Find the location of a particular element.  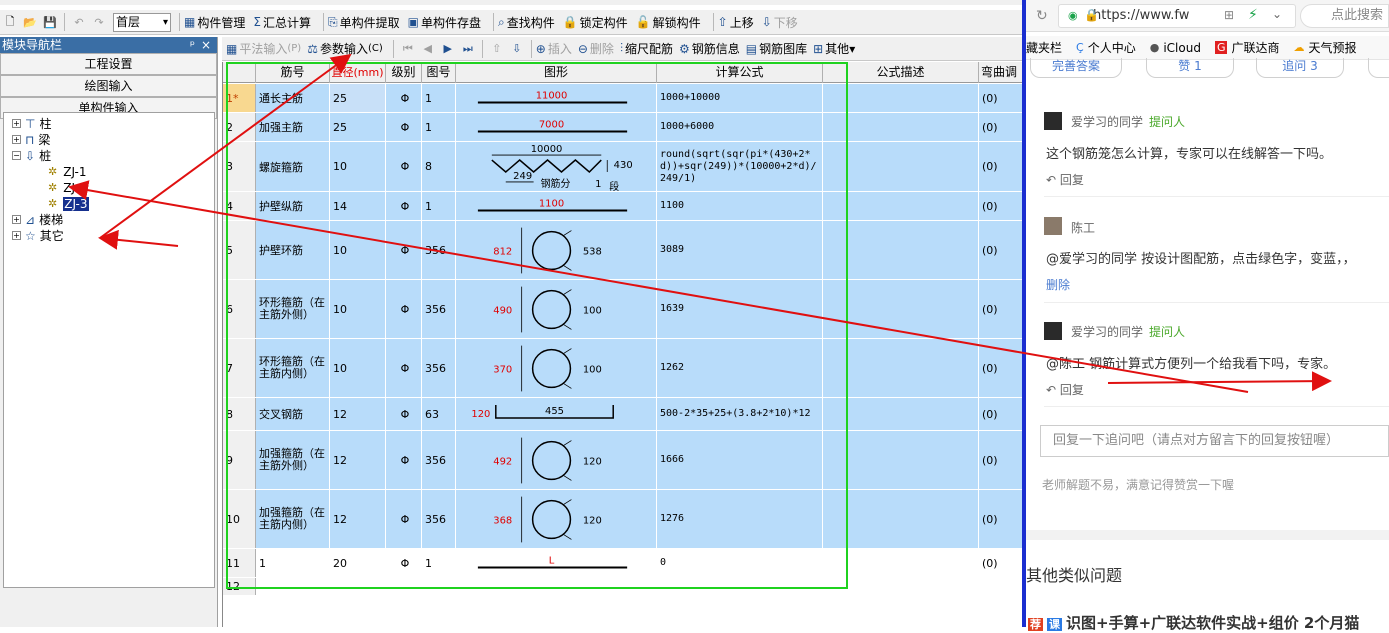

cell-shape: 10000 249 430 钢筋分 1 段 is located at coordinates (556, 166).